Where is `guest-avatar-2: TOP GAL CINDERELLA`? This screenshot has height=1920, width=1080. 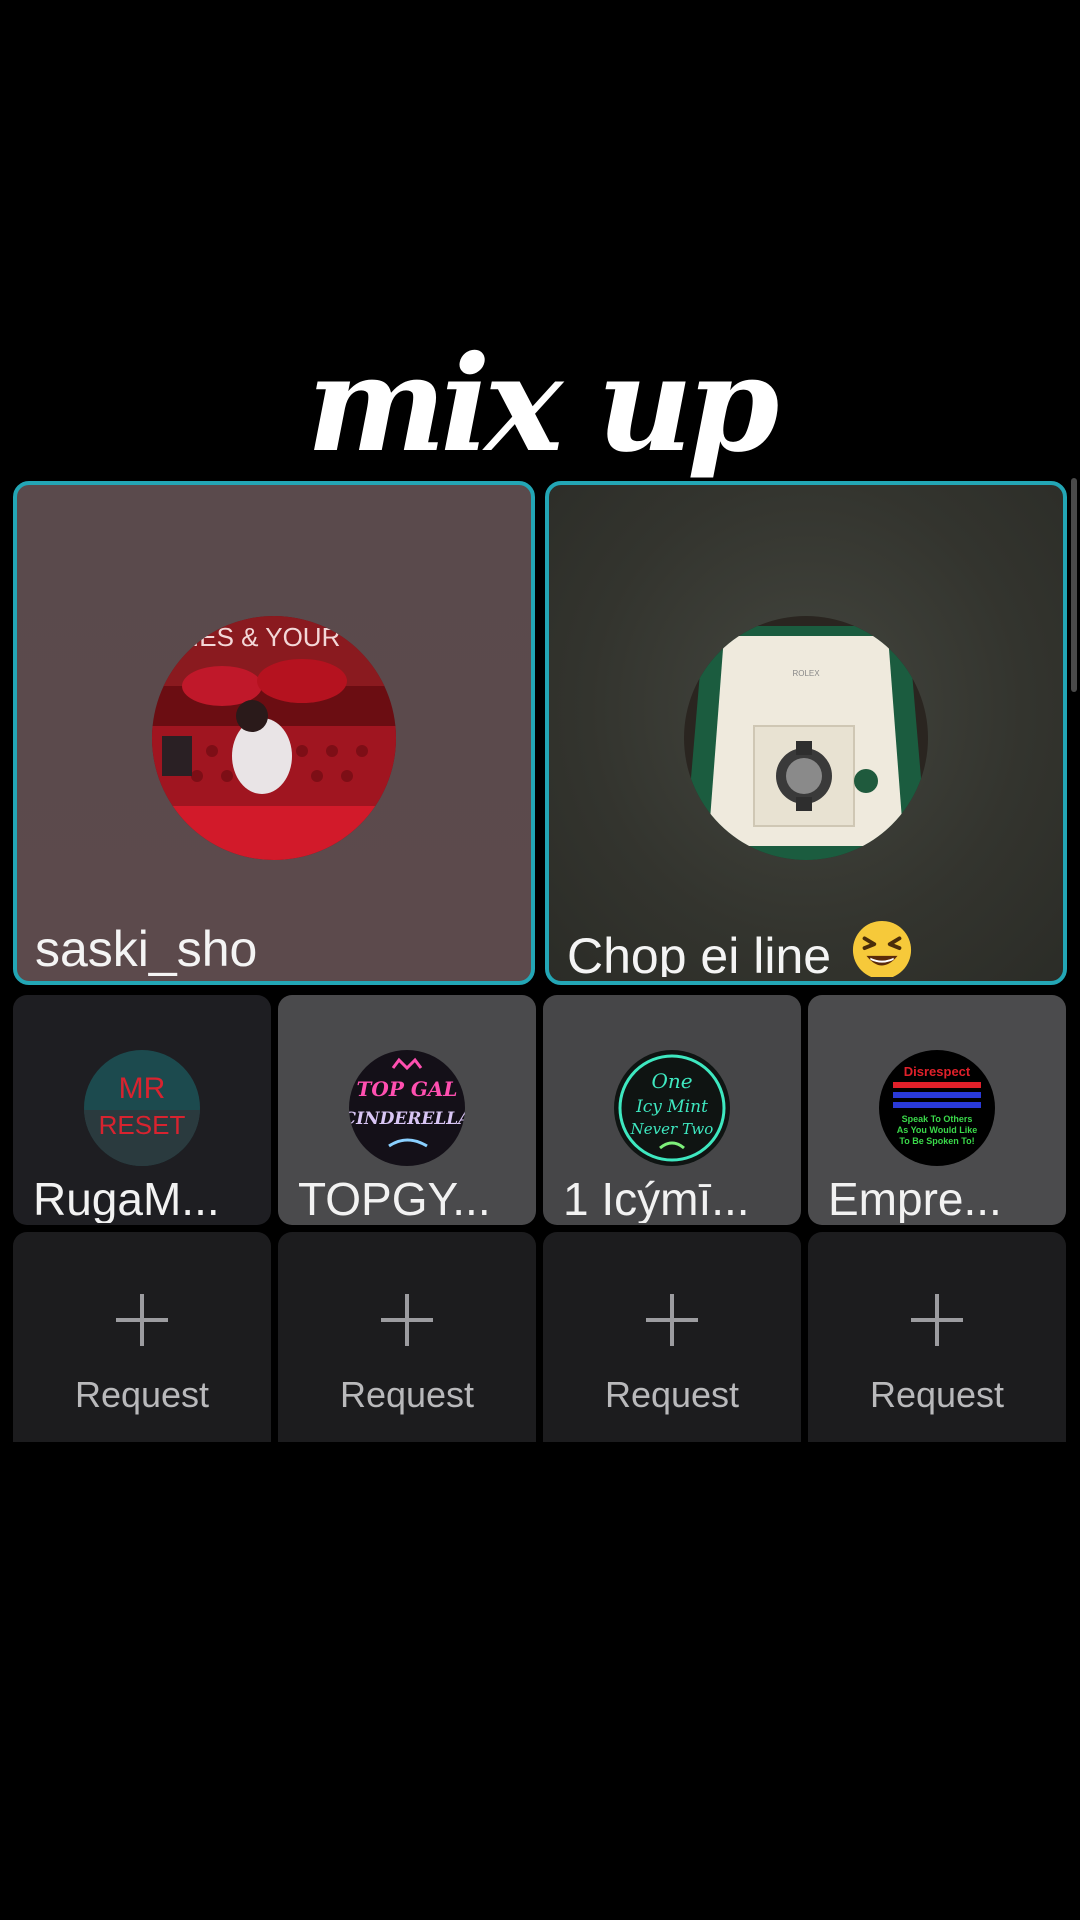 guest-avatar-2: TOP GAL CINDERELLA is located at coordinates (407, 1108).